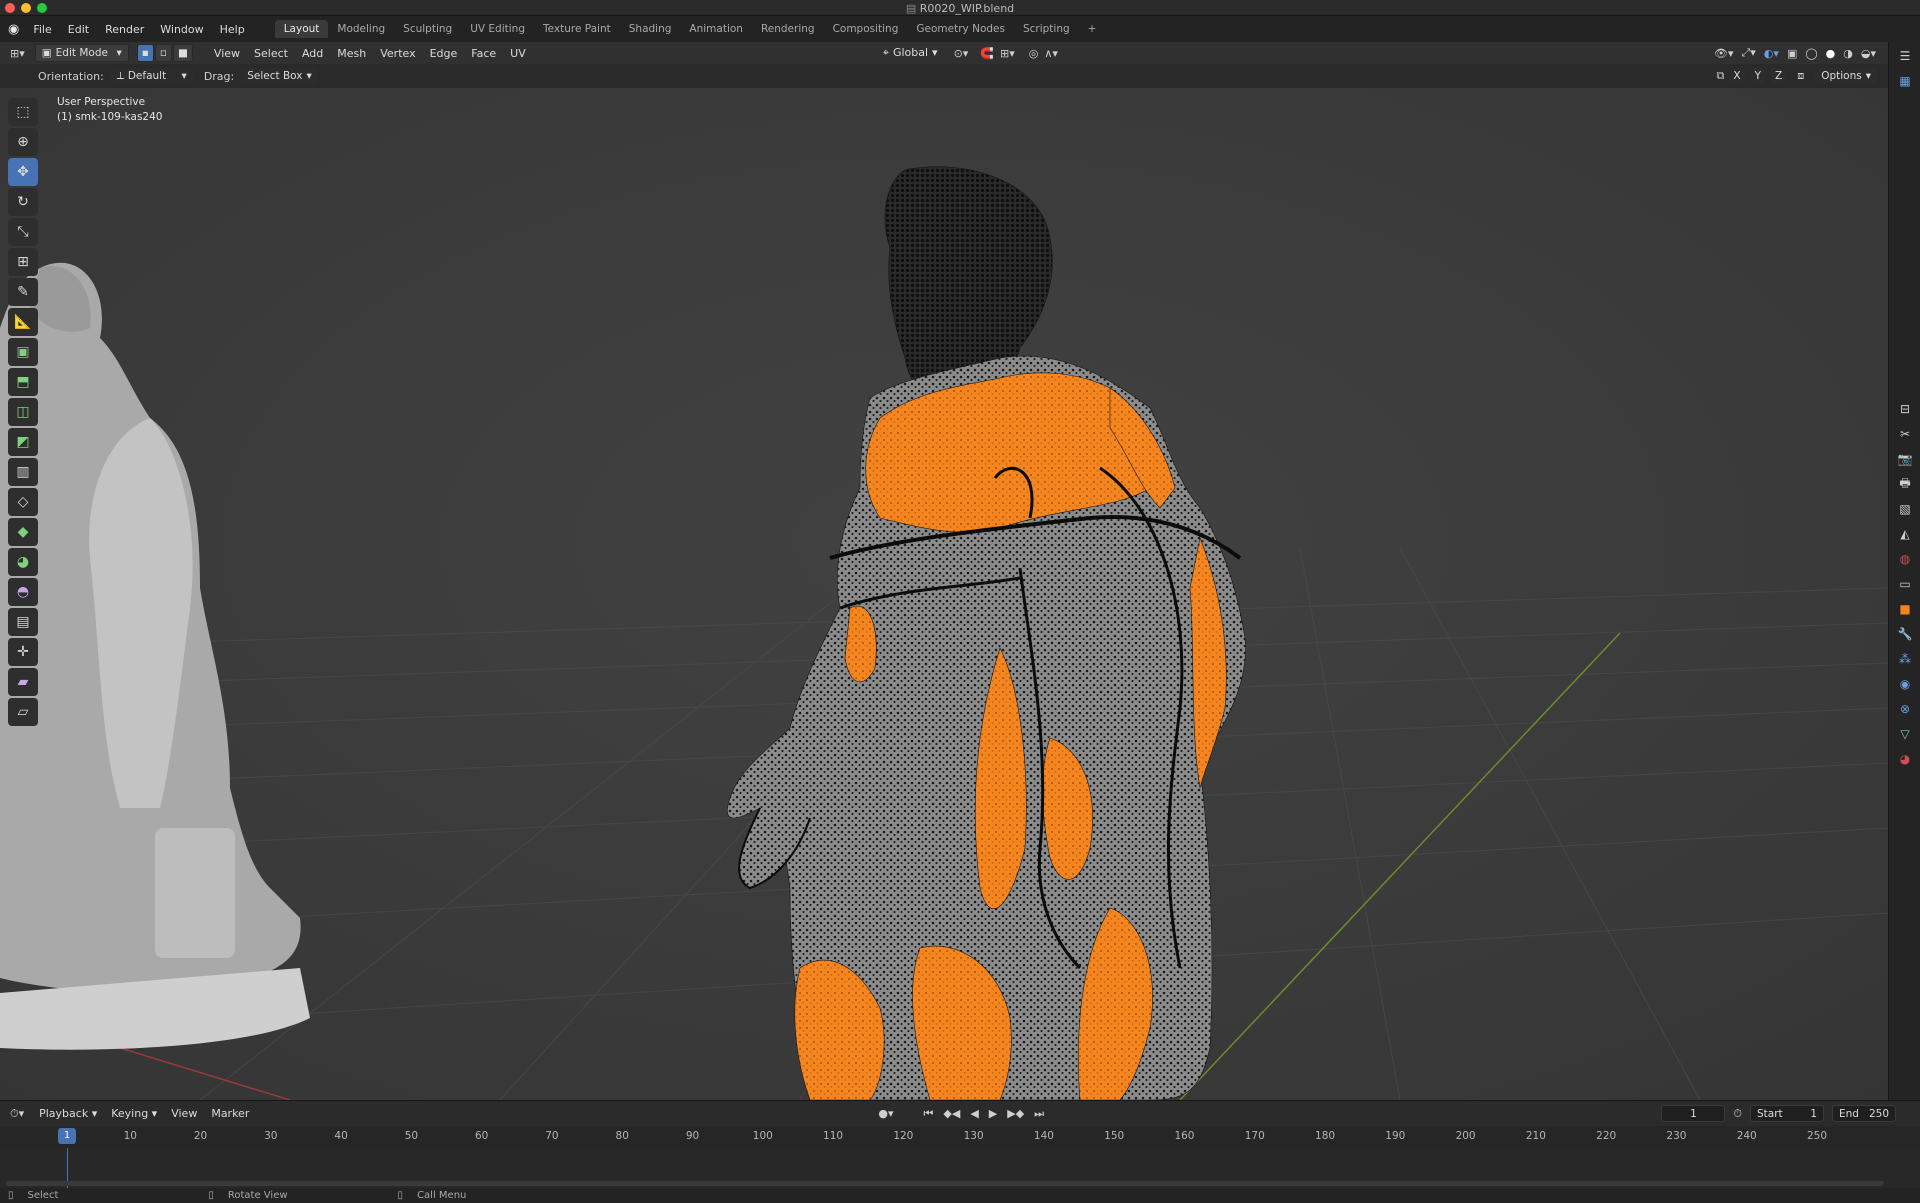 The image size is (1920, 1203). I want to click on outliner-icon: ☰, so click(1905, 56).